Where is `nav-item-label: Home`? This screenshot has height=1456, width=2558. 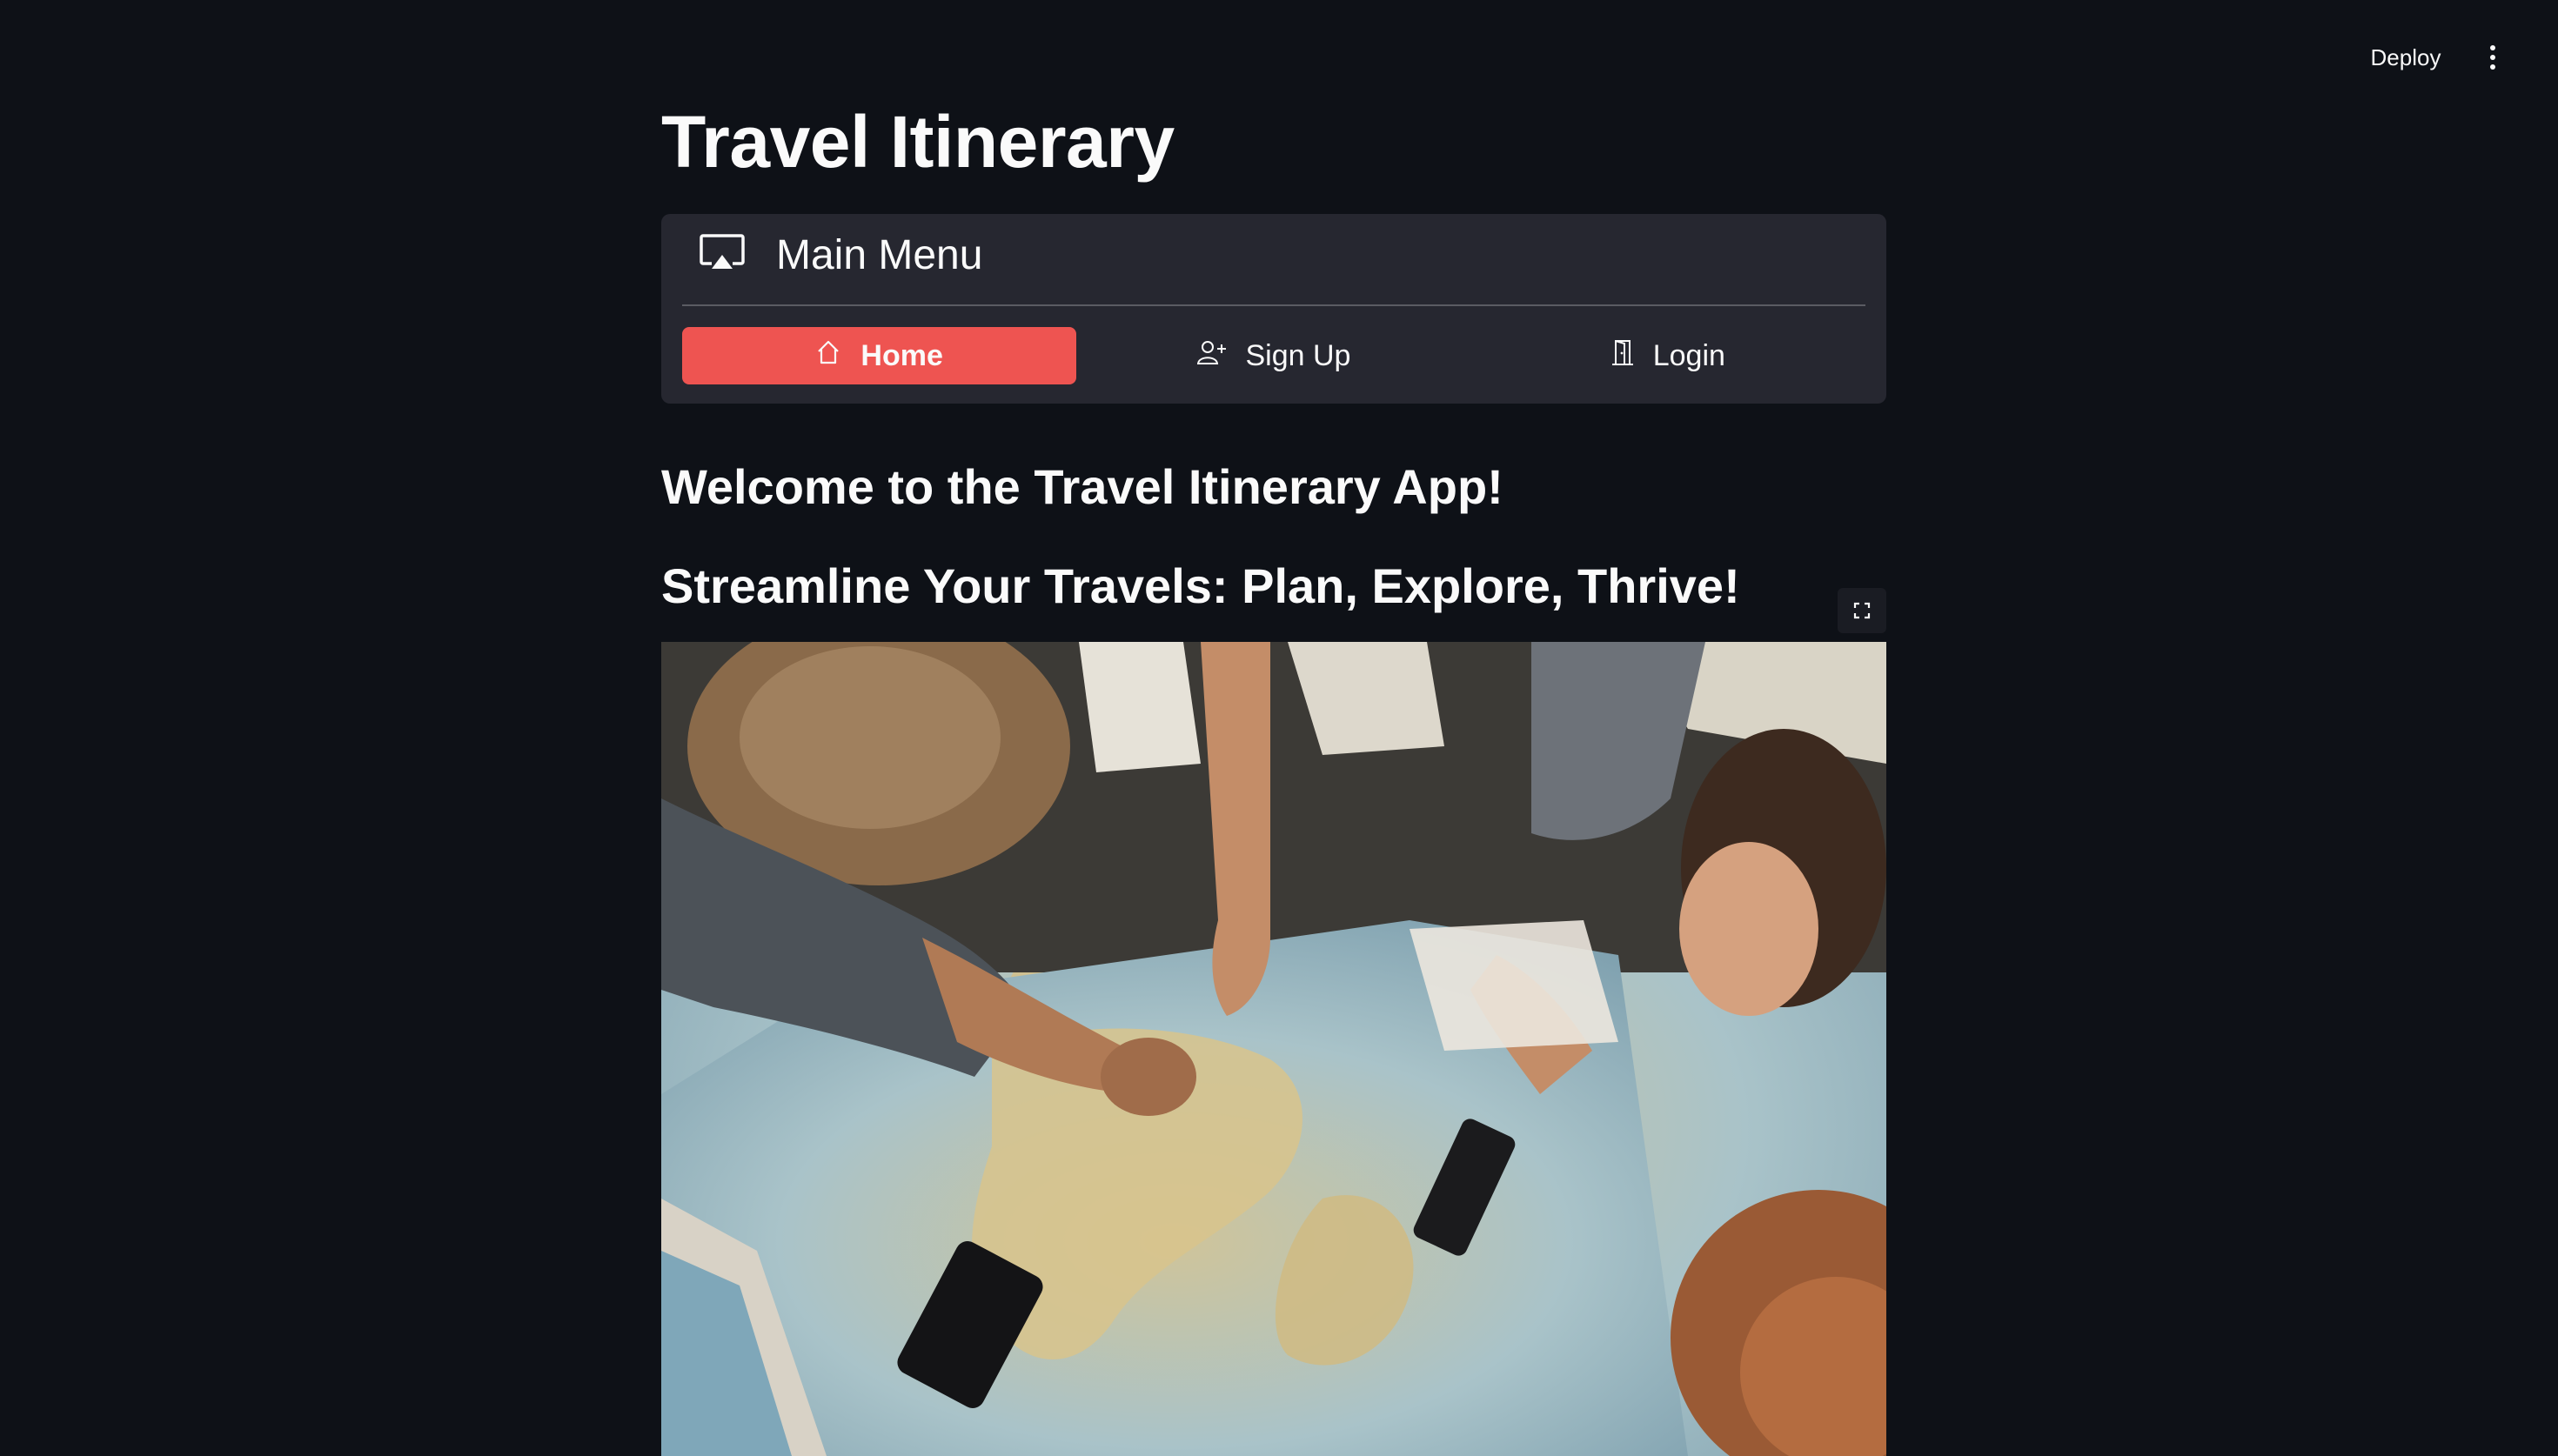 nav-item-label: Home is located at coordinates (901, 355).